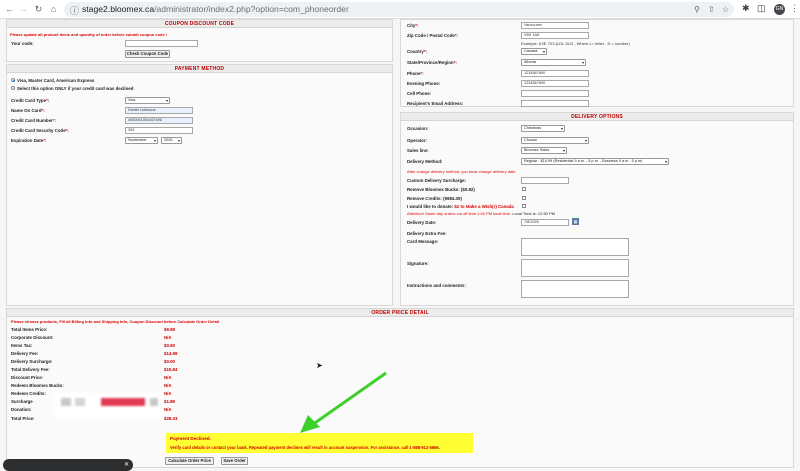 This screenshot has width=800, height=471. I want to click on evening-phone-label: Evening Phone:, so click(424, 83).